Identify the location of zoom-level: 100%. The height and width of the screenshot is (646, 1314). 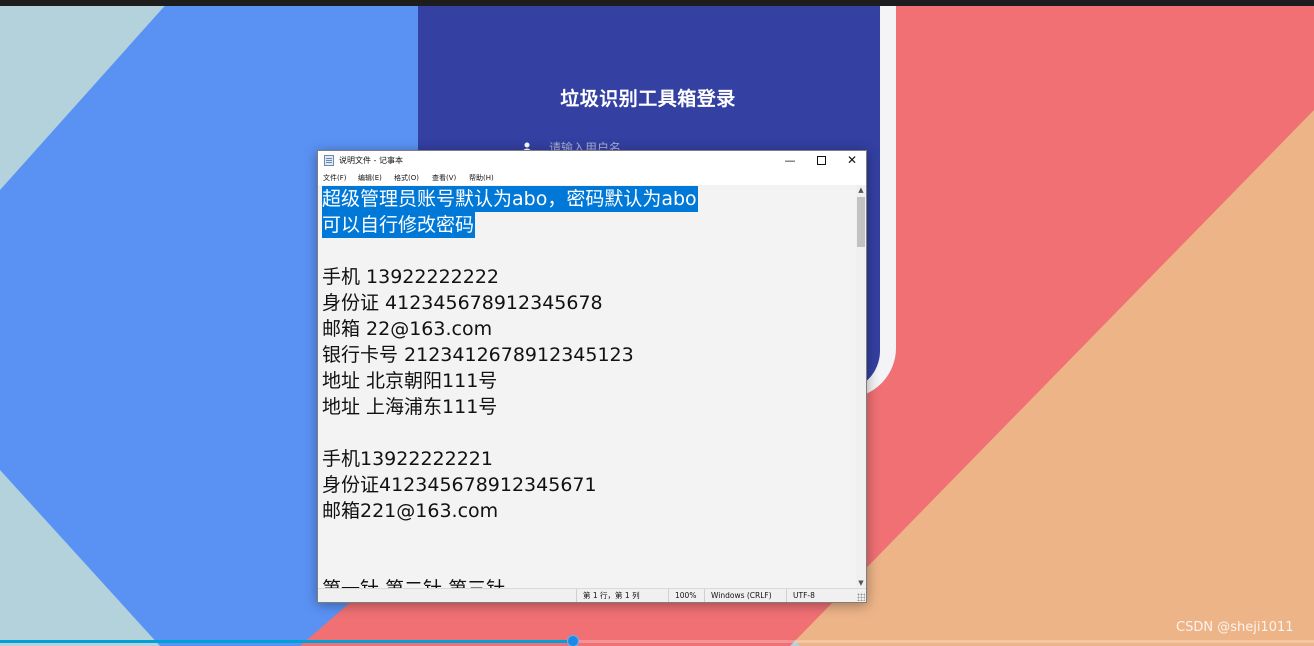
(686, 595).